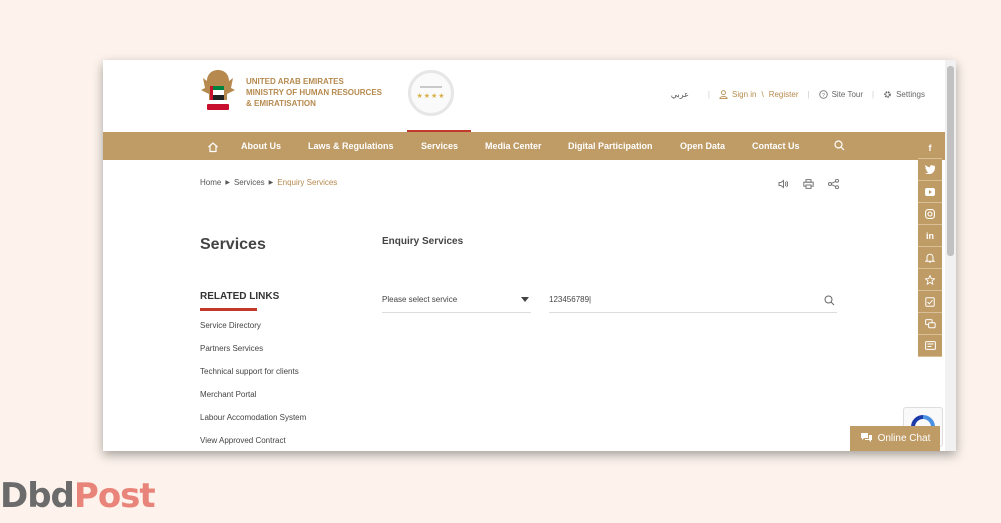  Describe the element at coordinates (210, 182) in the screenshot. I see `breadcrumb-home: Home` at that location.